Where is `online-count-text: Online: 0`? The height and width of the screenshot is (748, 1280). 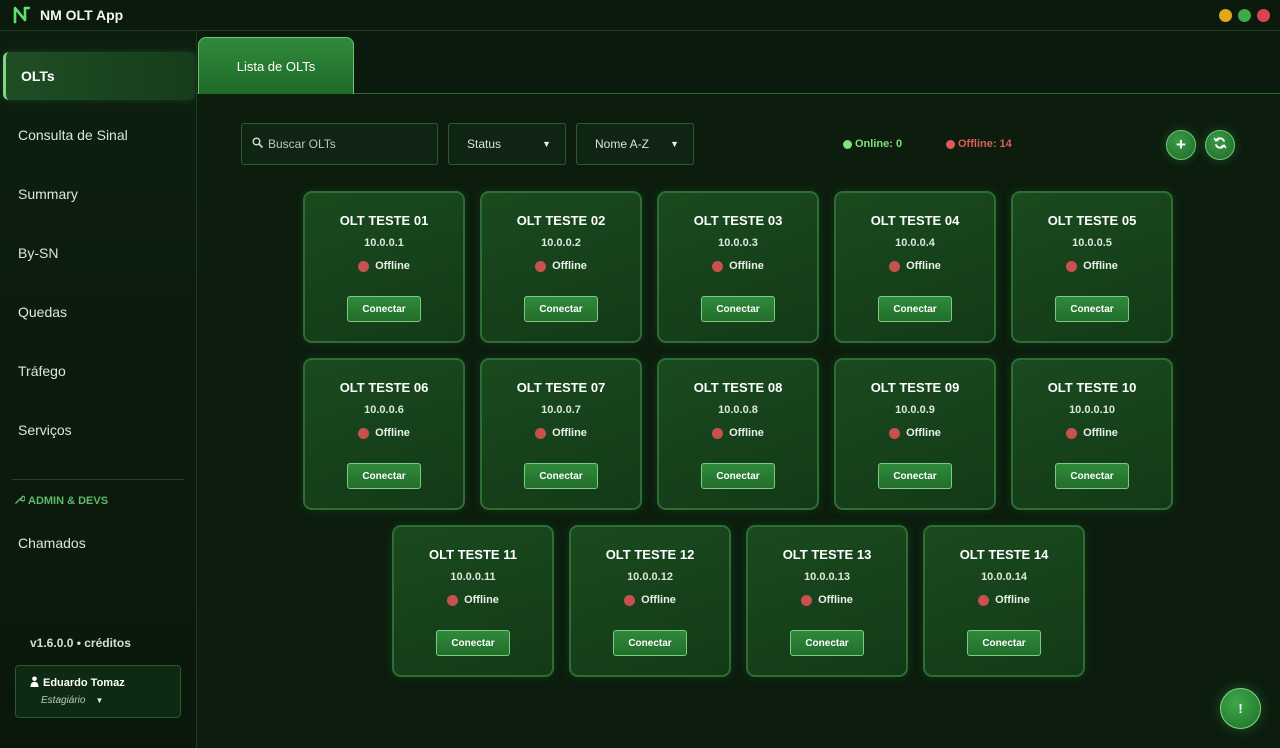 online-count-text: Online: 0 is located at coordinates (879, 144).